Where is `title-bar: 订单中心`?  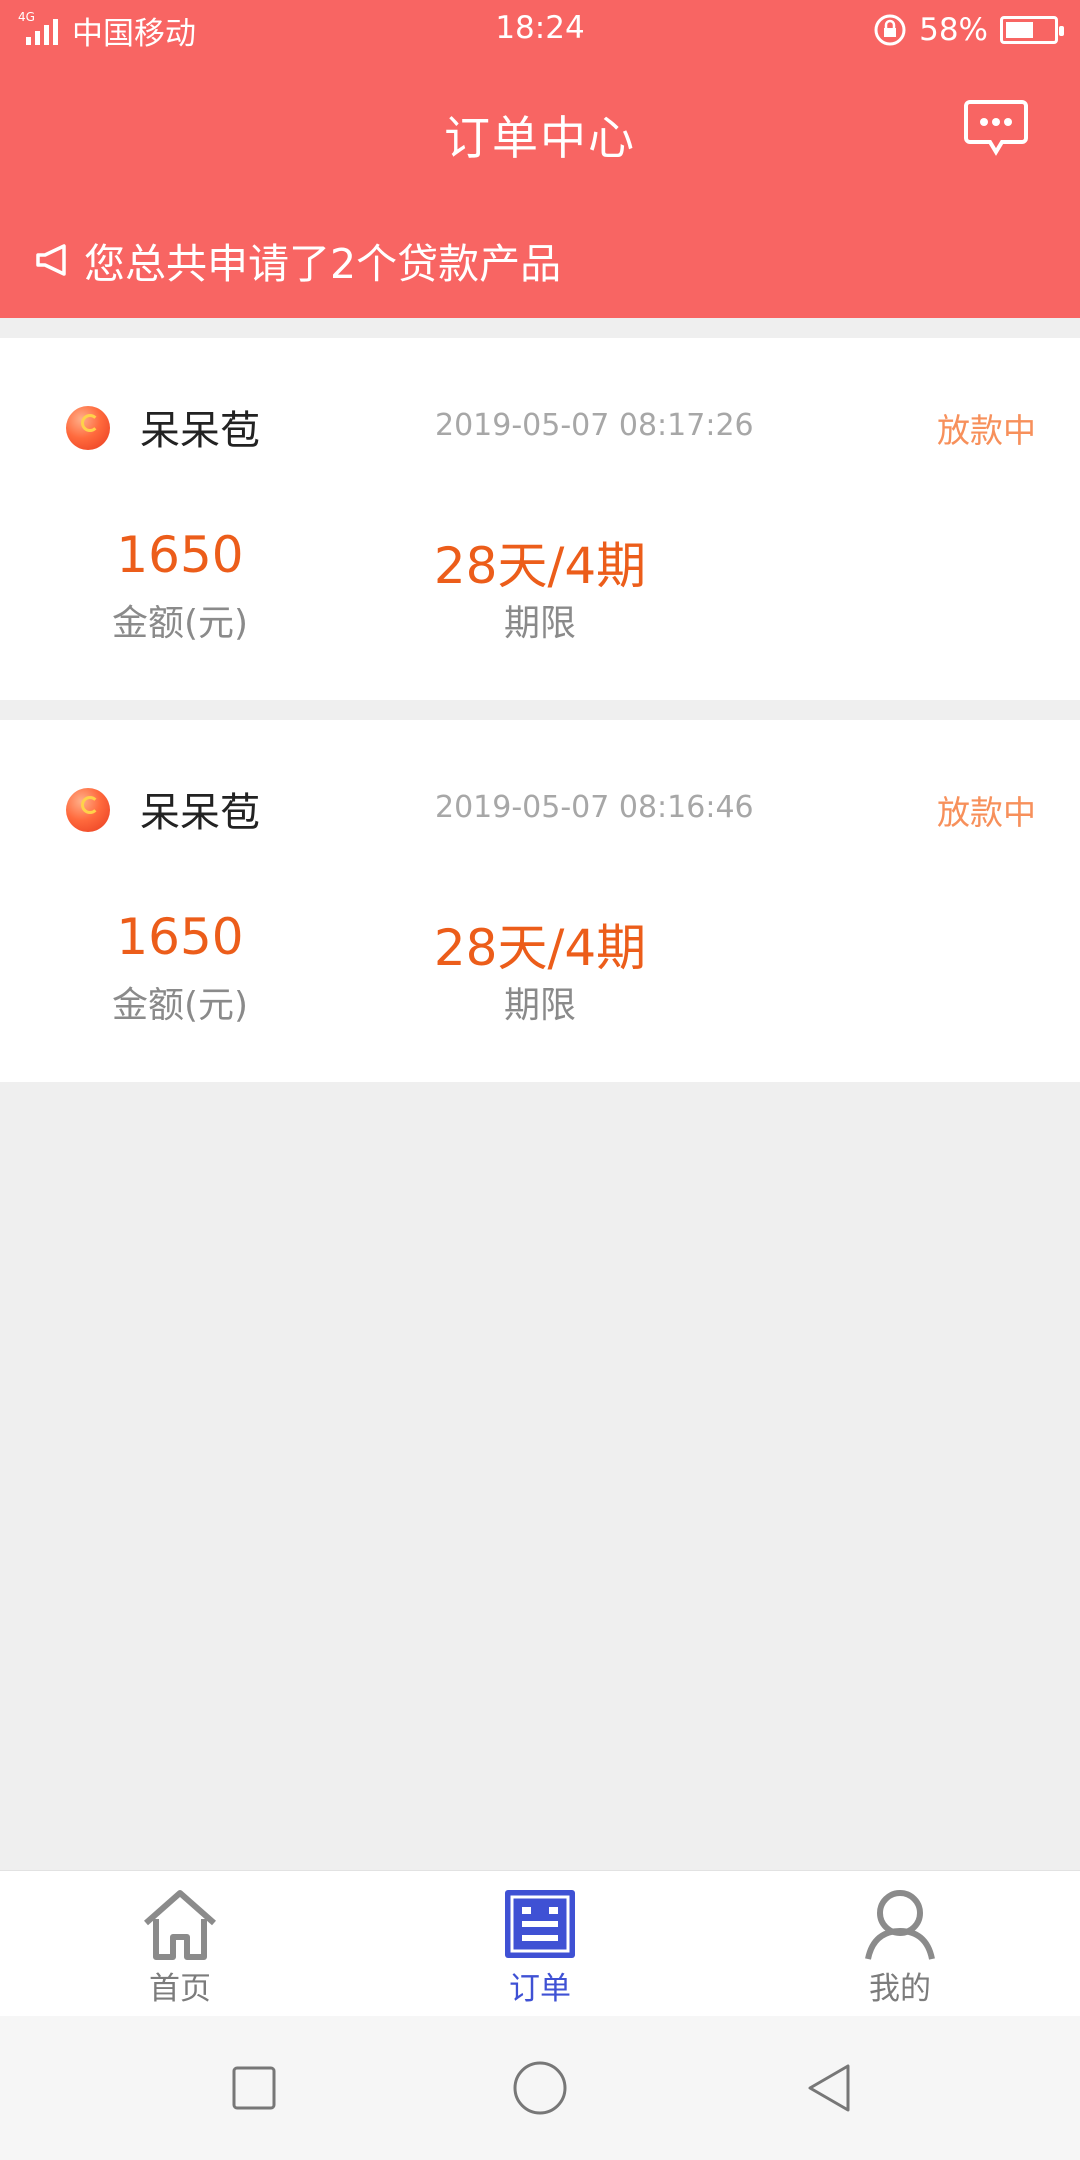
title-bar: 订单中心 is located at coordinates (540, 130).